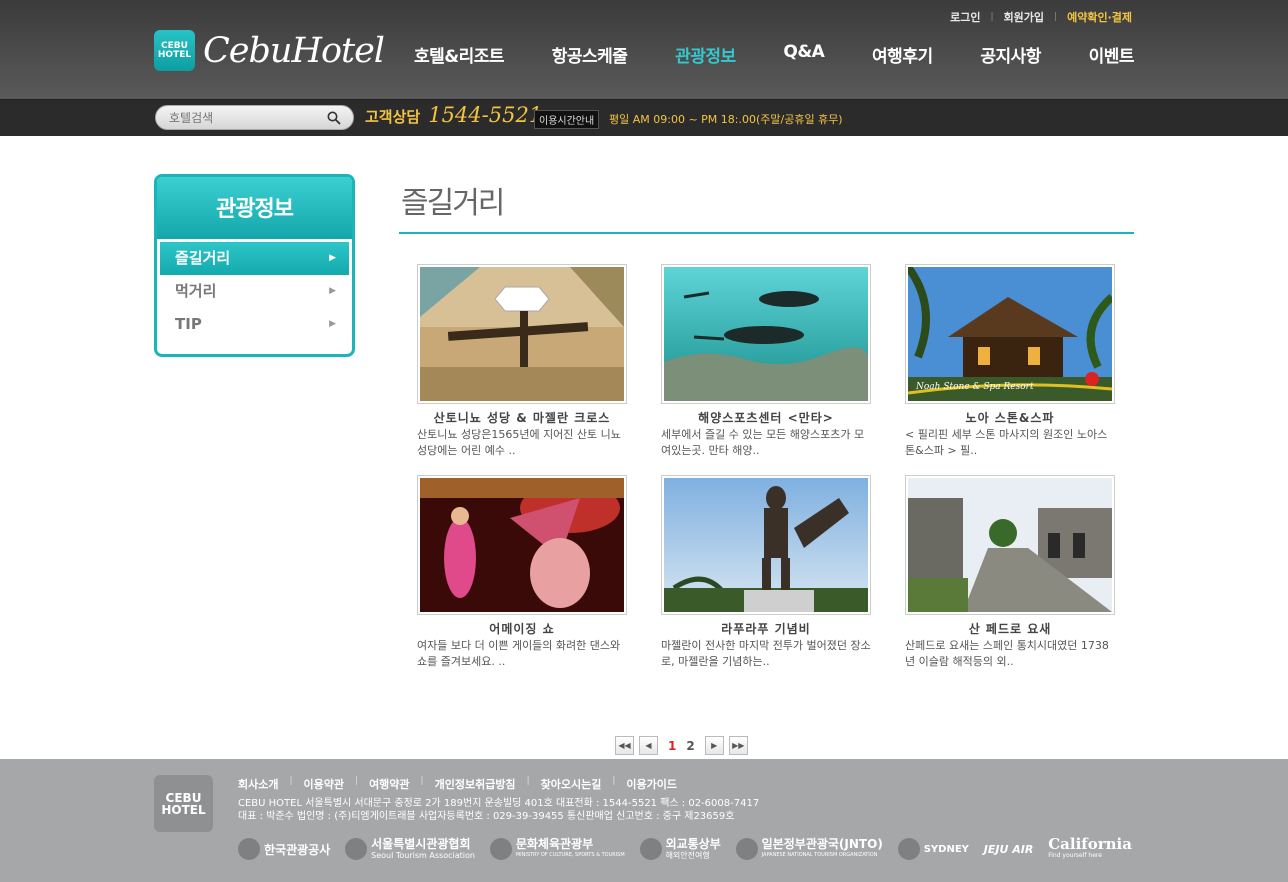  I want to click on attraction-name: 산토니뇨 성당 & 마젤란 크로스, so click(522, 417).